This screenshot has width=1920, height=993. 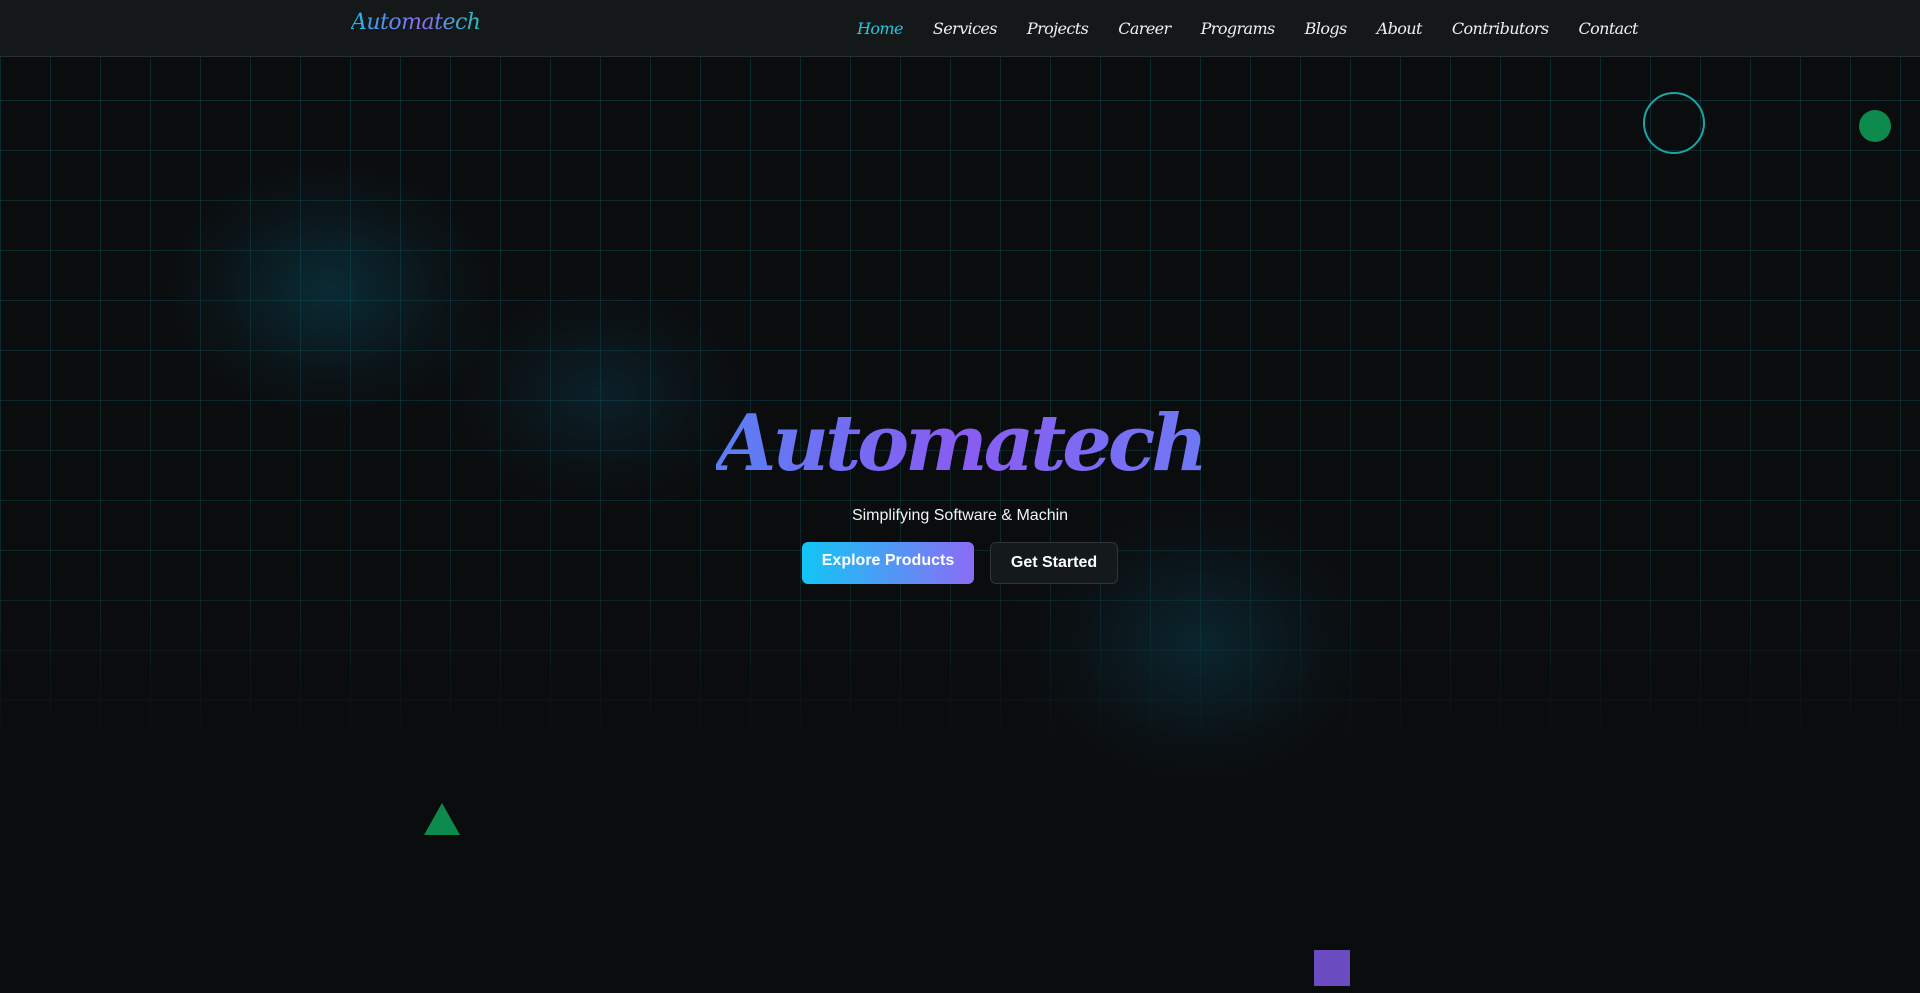 I want to click on hero-title-text: Automatech, so click(x=961, y=443).